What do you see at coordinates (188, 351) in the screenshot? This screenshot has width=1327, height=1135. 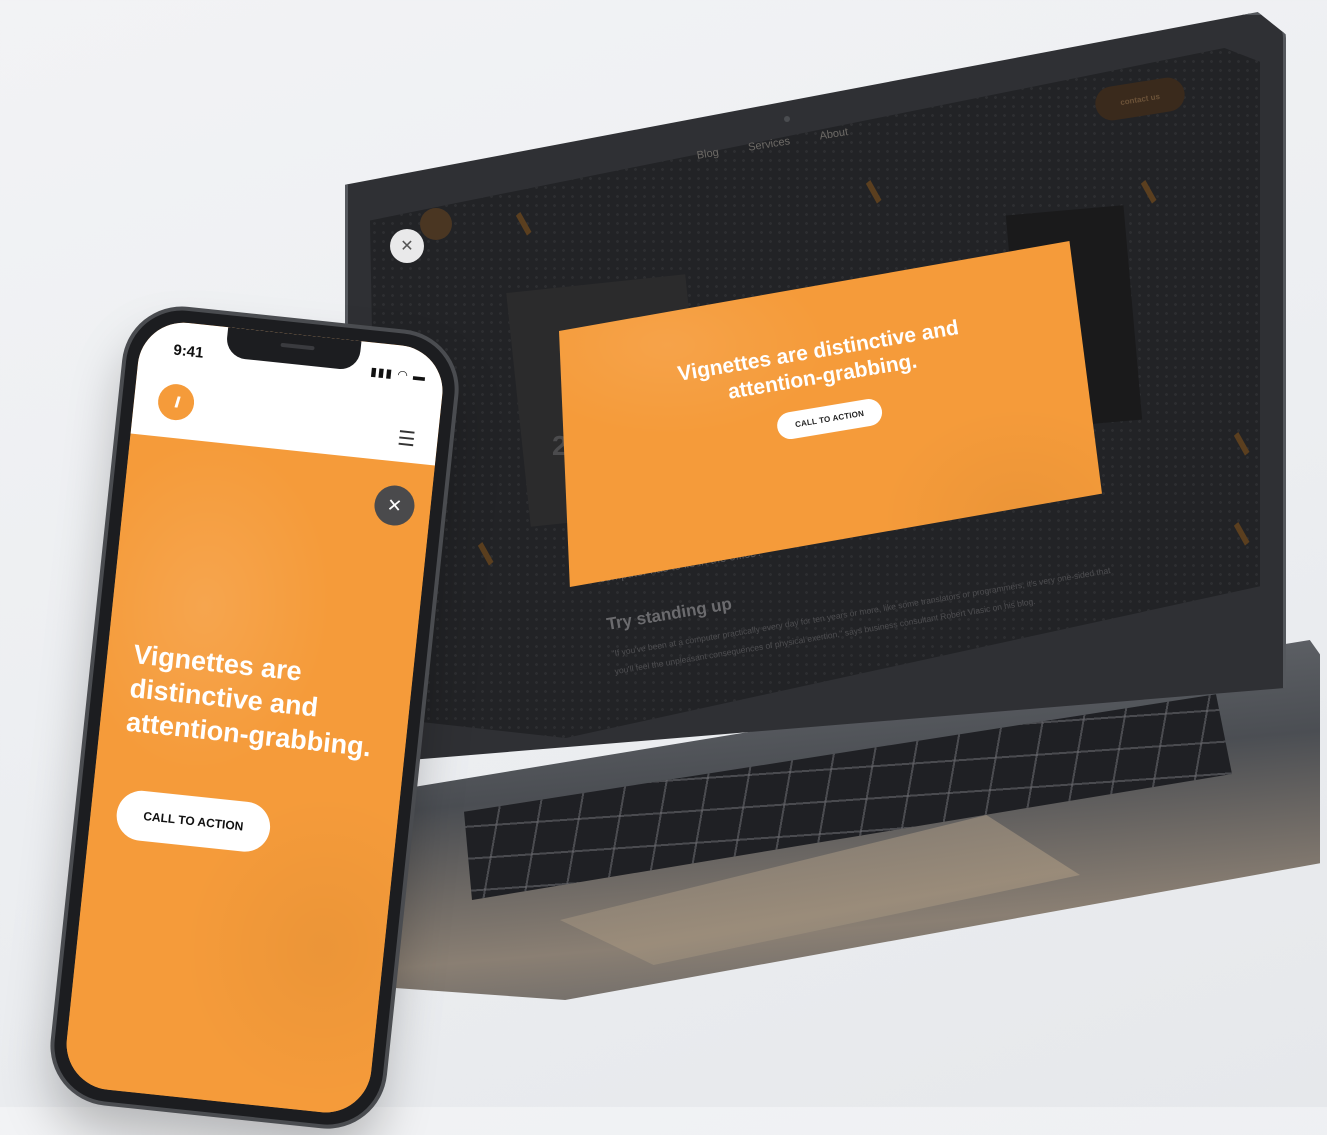 I see `status-time: 9:41` at bounding box center [188, 351].